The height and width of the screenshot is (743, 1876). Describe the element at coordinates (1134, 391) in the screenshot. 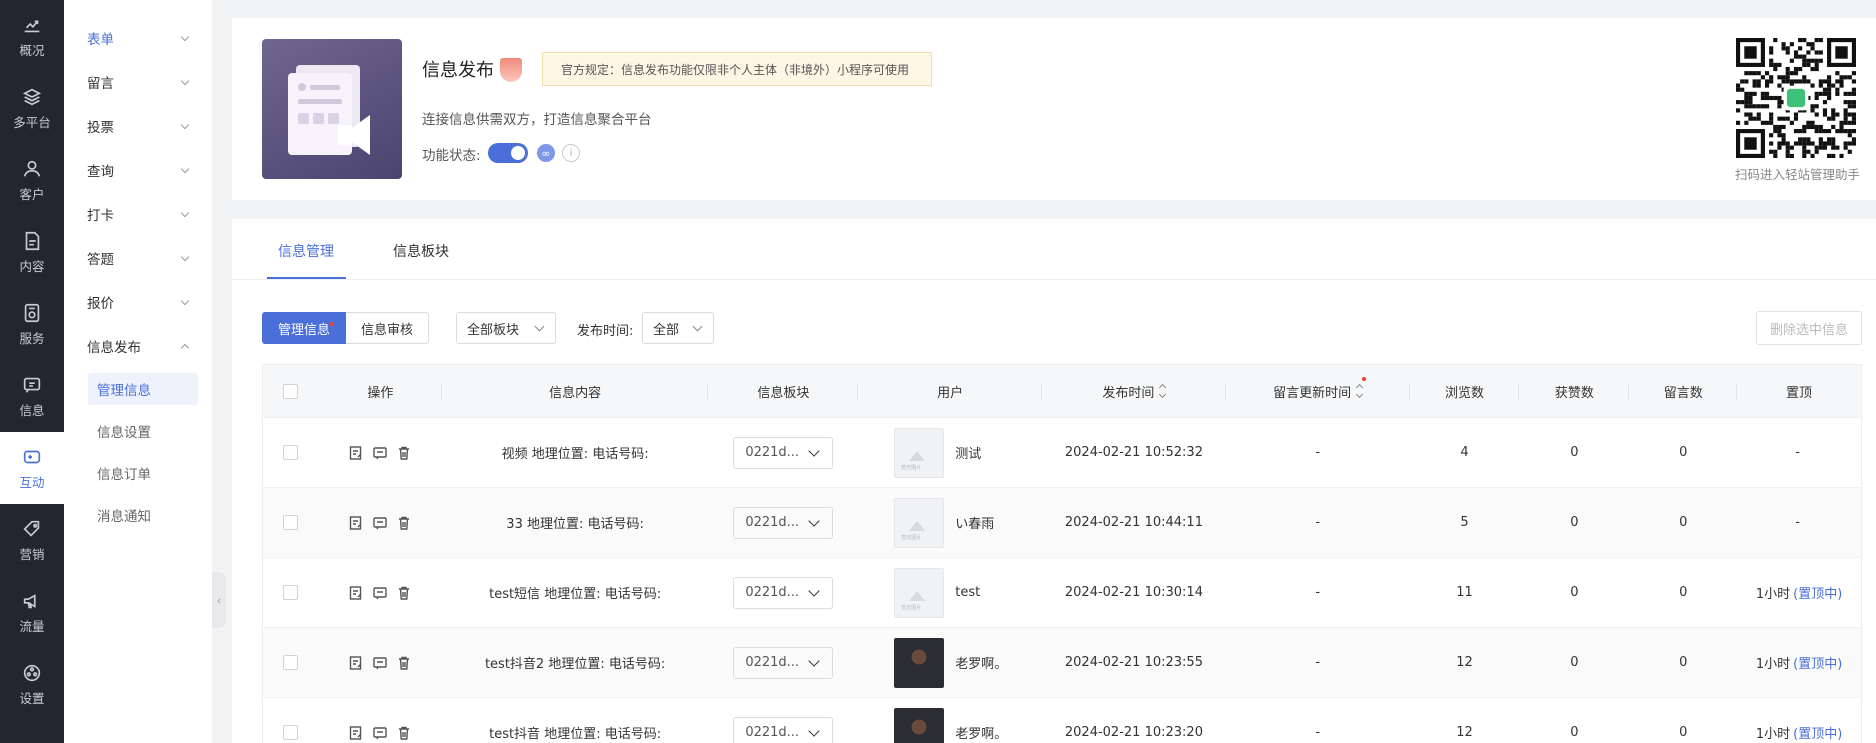

I see `column-header: 发布时间` at that location.